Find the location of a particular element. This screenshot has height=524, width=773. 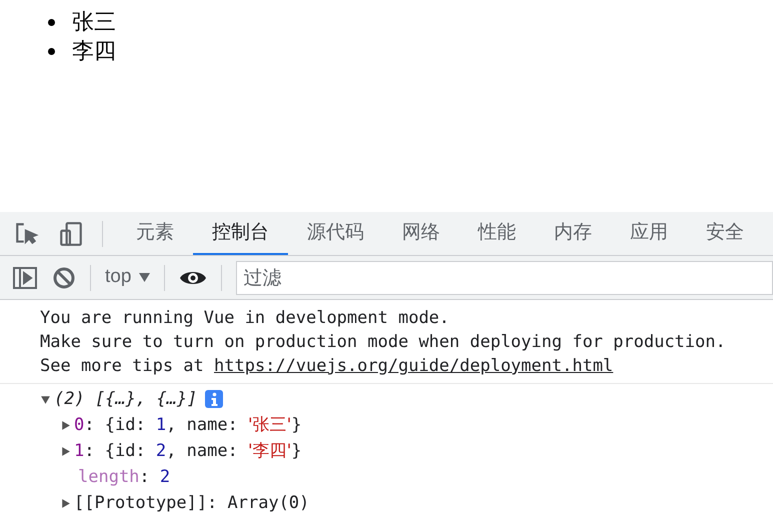

sidebar-toggle-icon is located at coordinates (25, 278).